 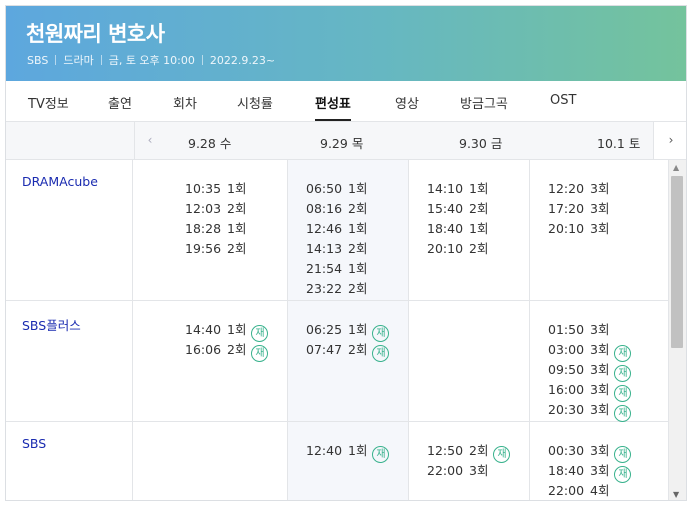 I want to click on broadcast-entry: 23:22 2회, so click(x=336, y=287).